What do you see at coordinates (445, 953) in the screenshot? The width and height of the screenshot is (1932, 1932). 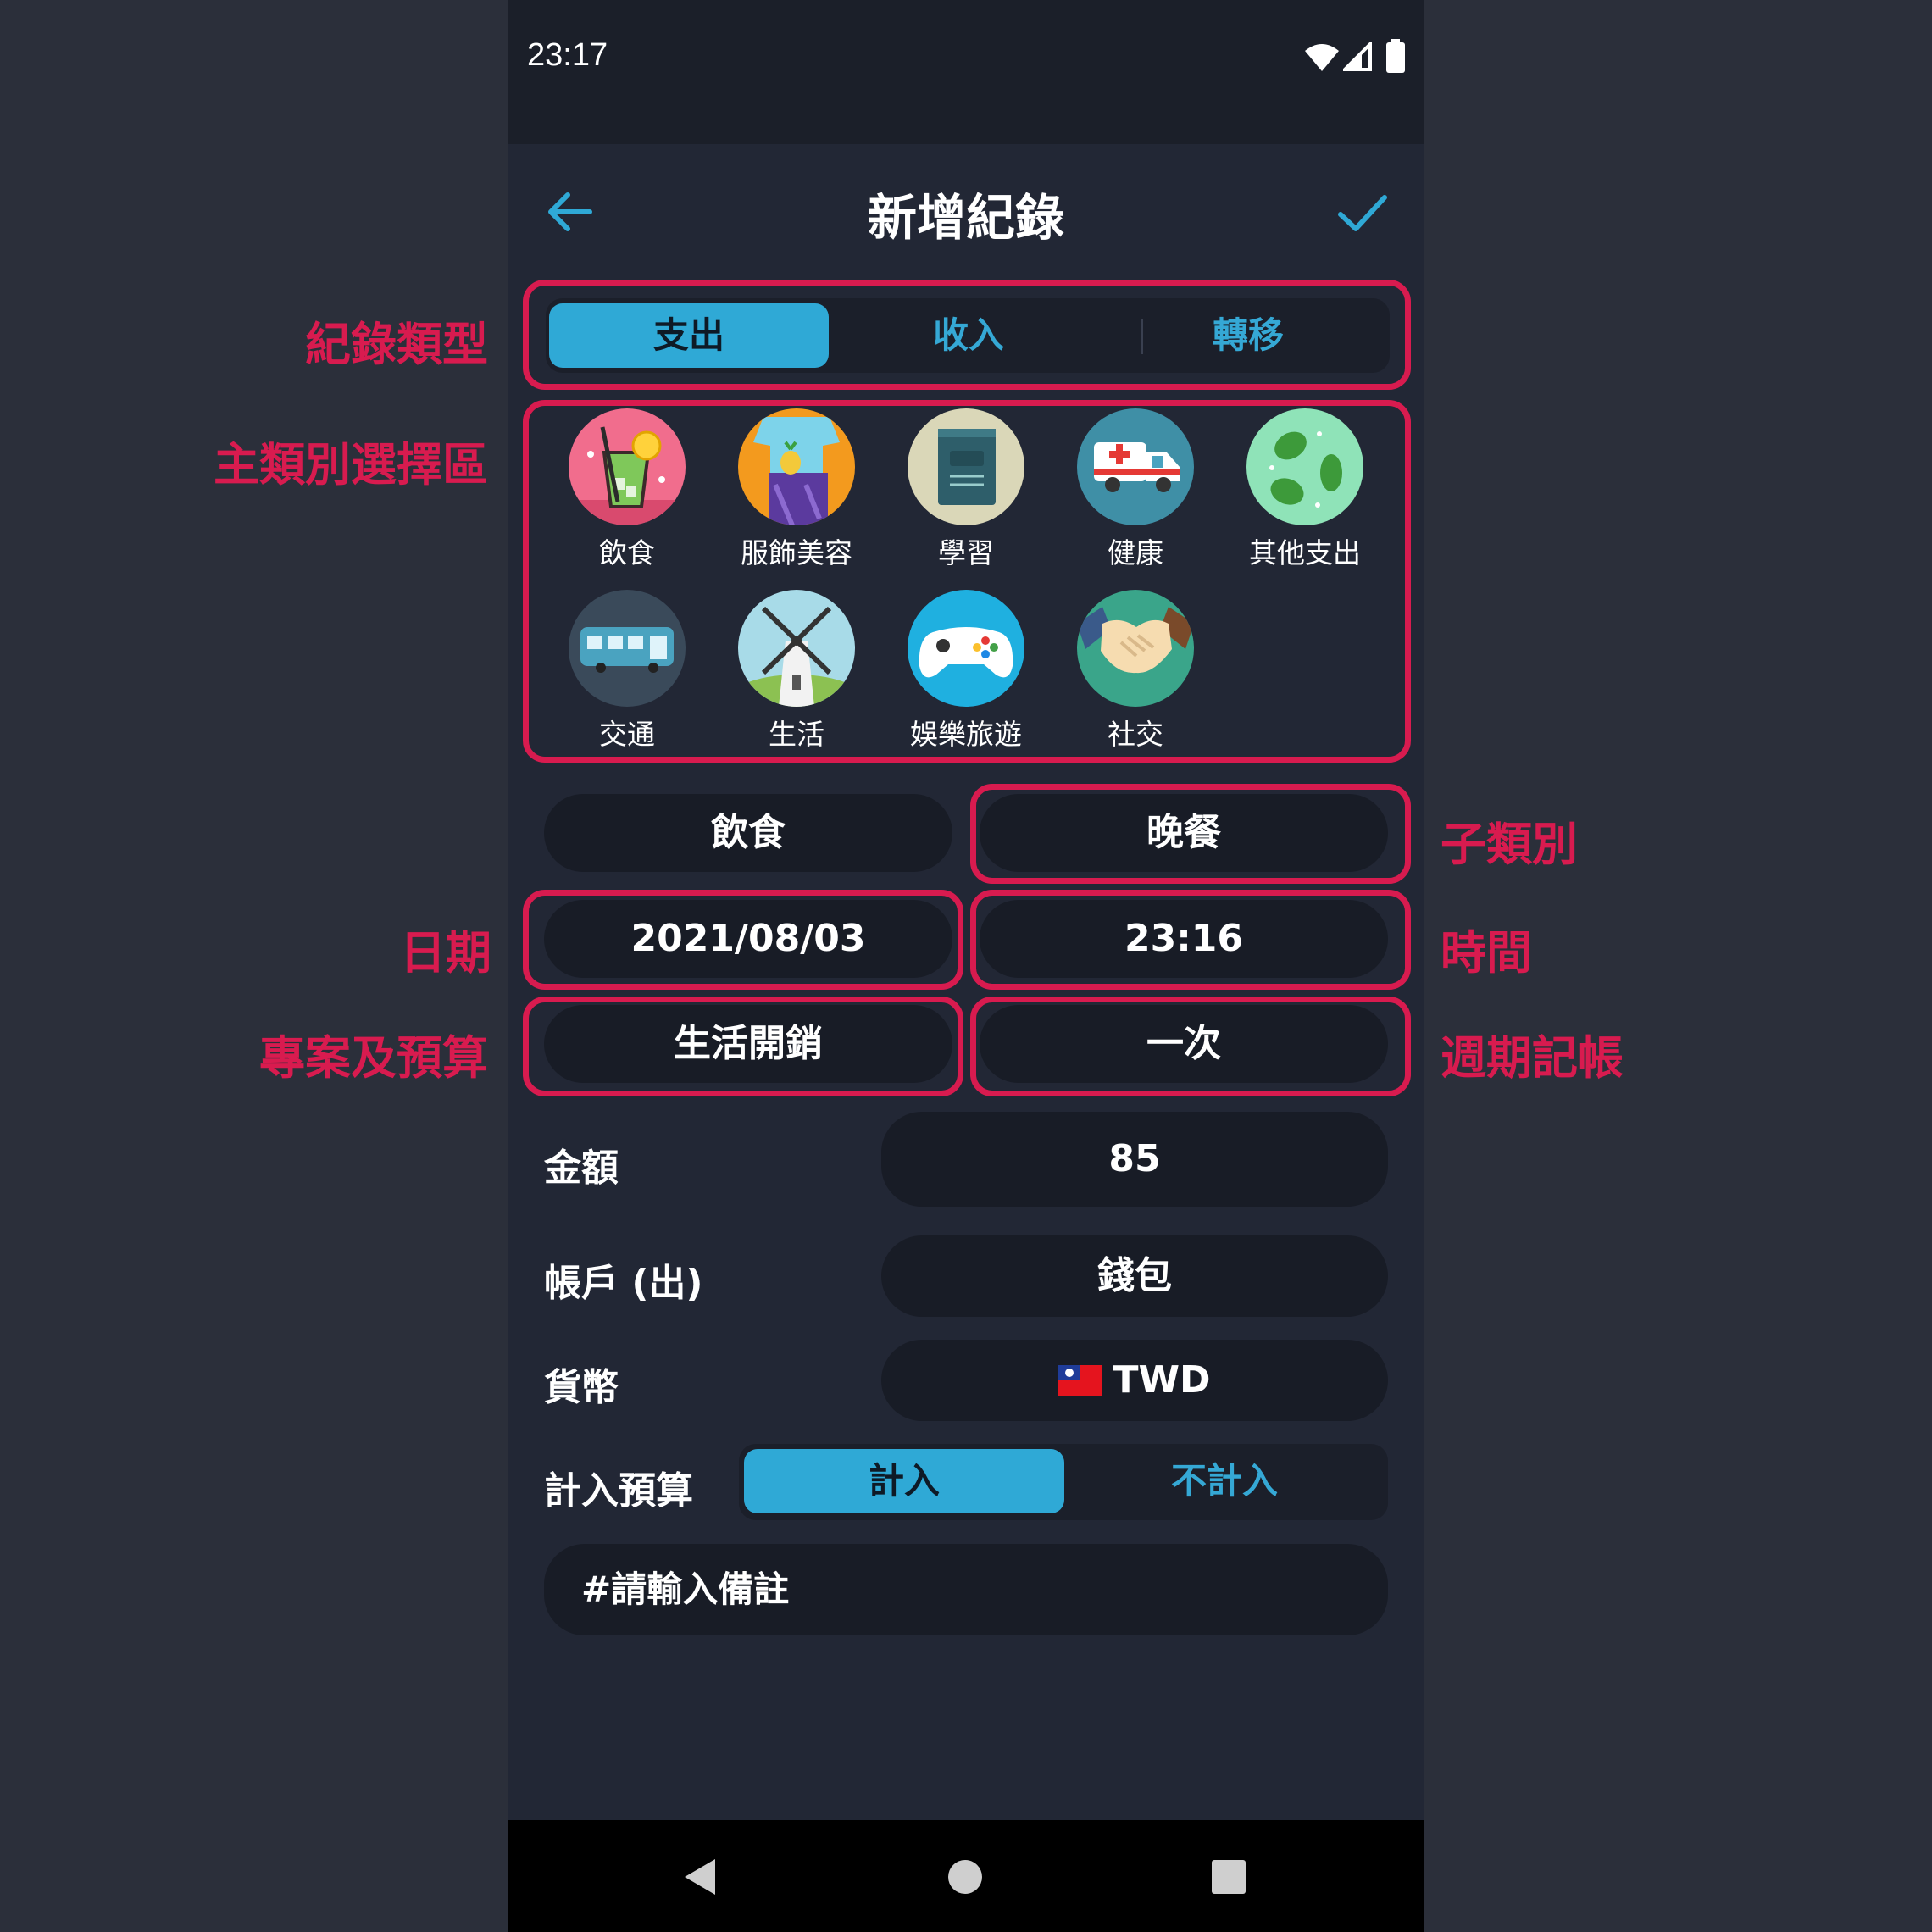 I see `annotation-date: 日期` at bounding box center [445, 953].